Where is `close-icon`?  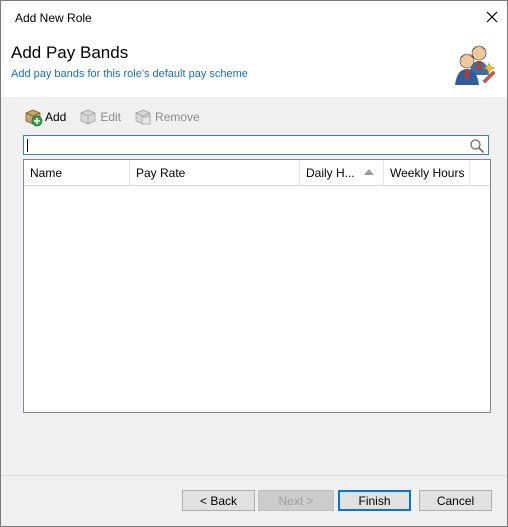 close-icon is located at coordinates (492, 17).